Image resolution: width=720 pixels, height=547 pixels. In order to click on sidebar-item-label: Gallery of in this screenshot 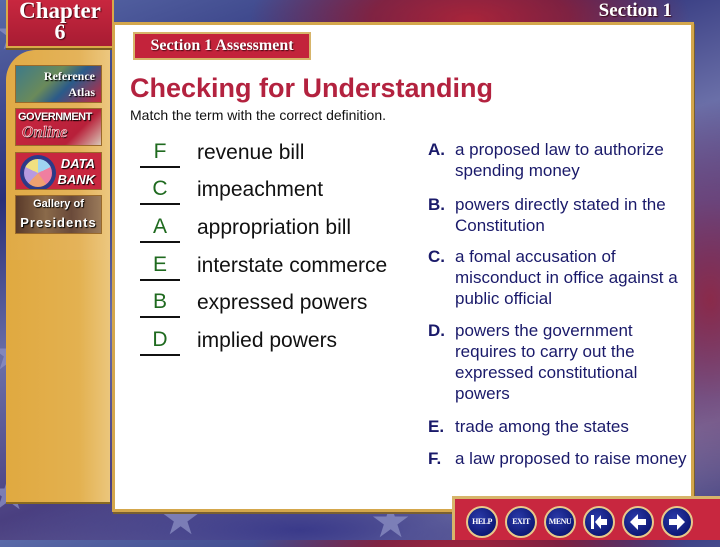, I will do `click(58, 204)`.